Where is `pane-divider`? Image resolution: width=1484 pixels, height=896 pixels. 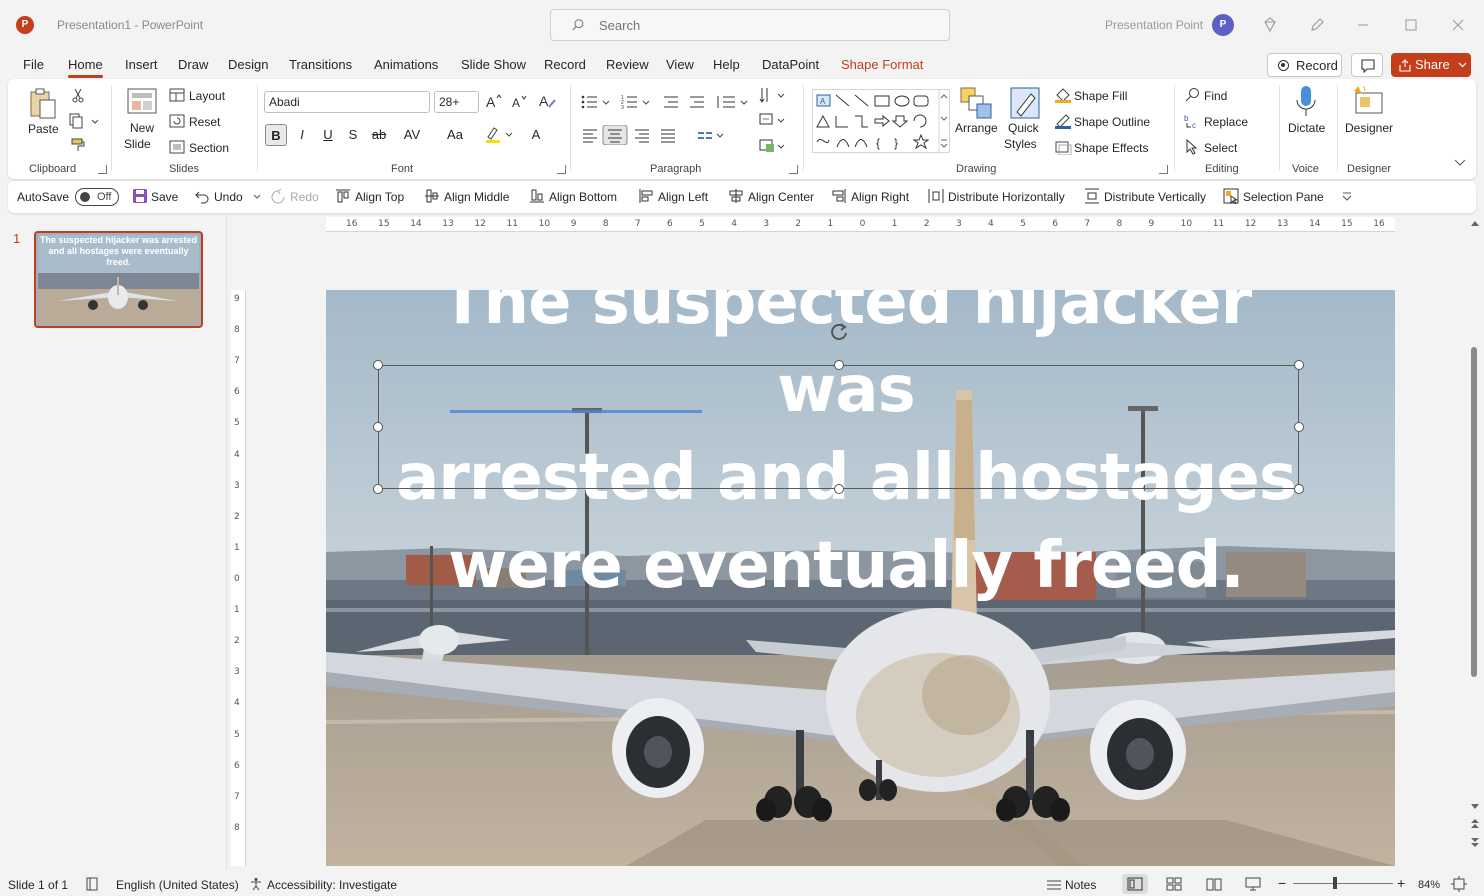
pane-divider is located at coordinates (226, 542).